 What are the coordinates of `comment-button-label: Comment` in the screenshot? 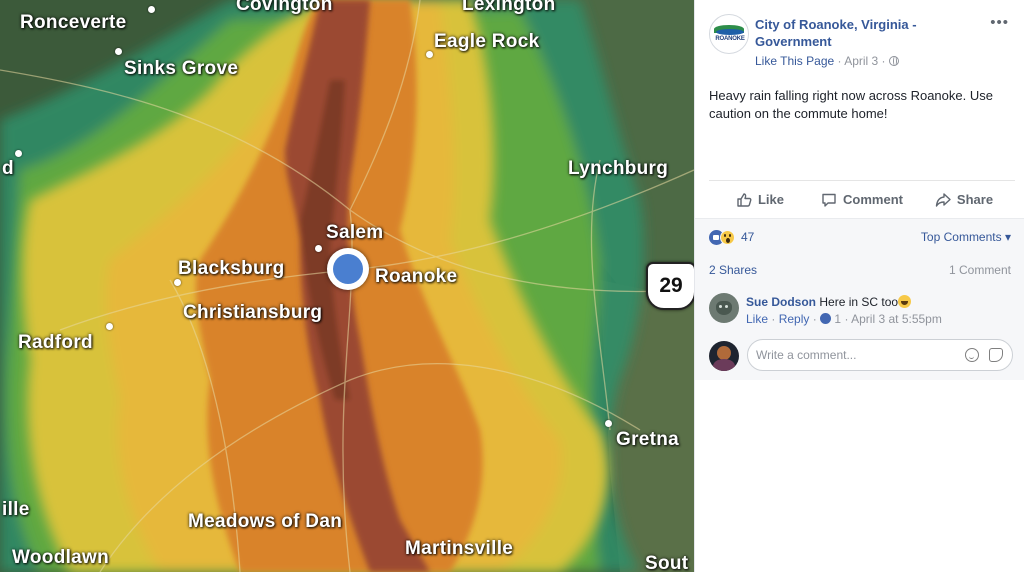 It's located at (873, 199).